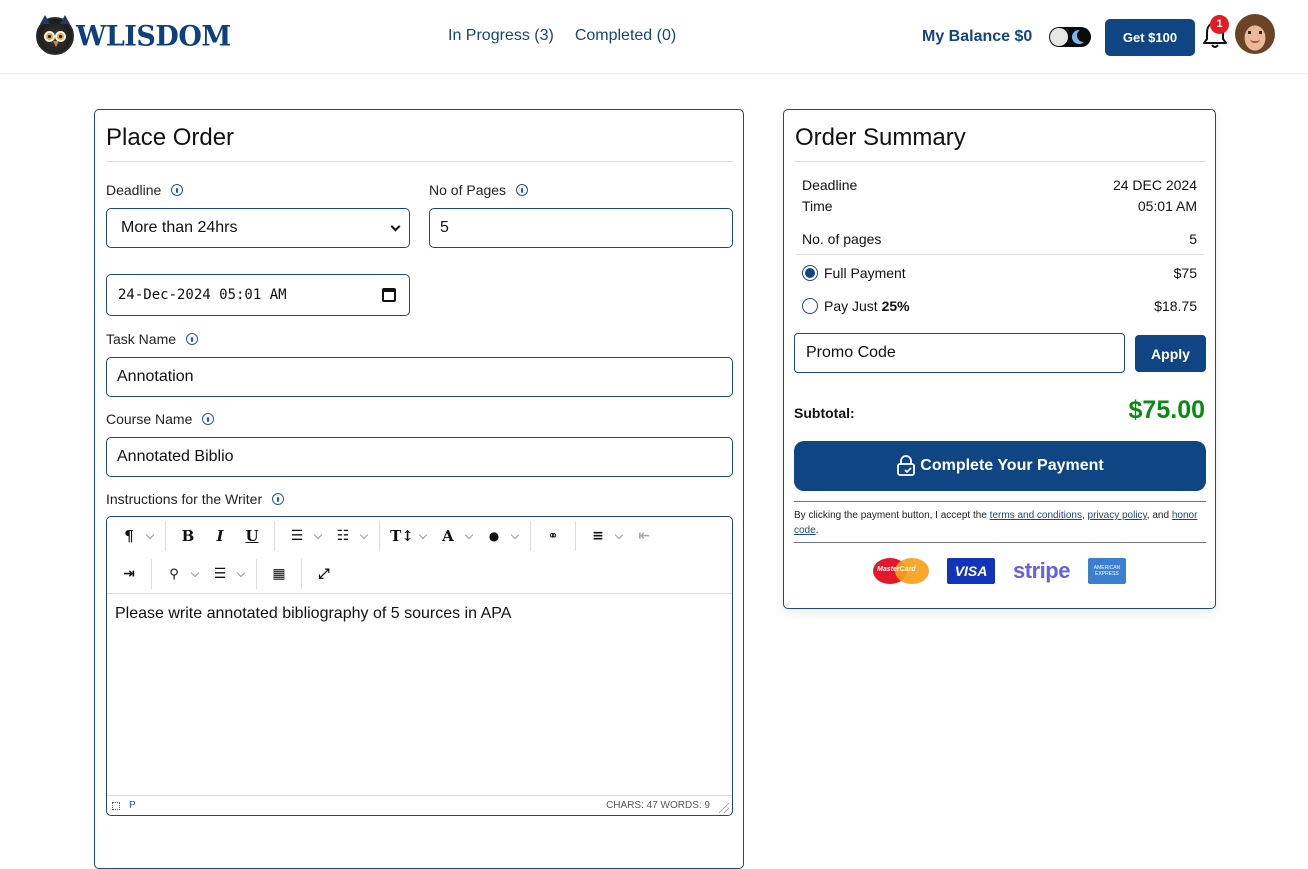 The width and height of the screenshot is (1308, 869). Describe the element at coordinates (1219, 24) in the screenshot. I see `notification-badge: 1` at that location.